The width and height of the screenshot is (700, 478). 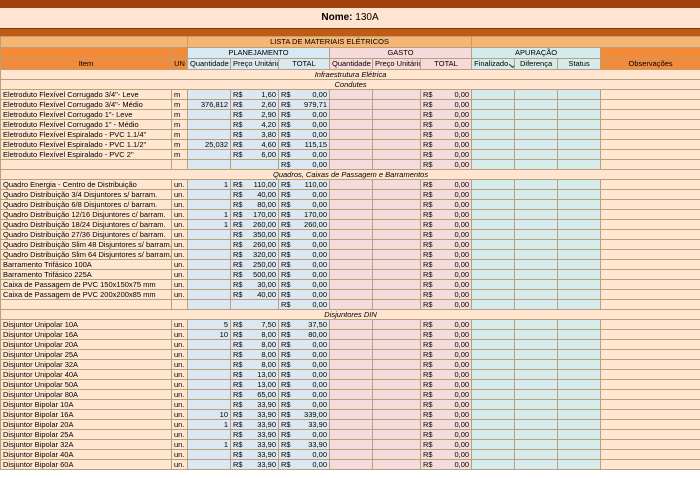 What do you see at coordinates (254, 364) in the screenshot?
I see `cell-preco: R$ 8,00` at bounding box center [254, 364].